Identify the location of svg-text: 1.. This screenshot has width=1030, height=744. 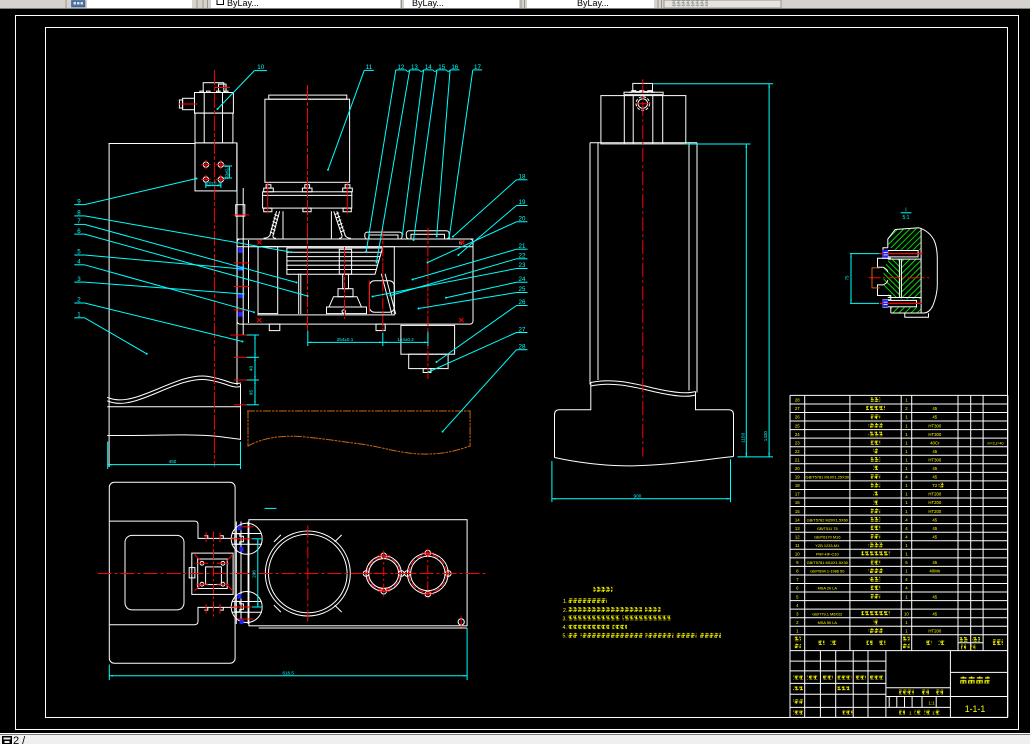
(565, 602).